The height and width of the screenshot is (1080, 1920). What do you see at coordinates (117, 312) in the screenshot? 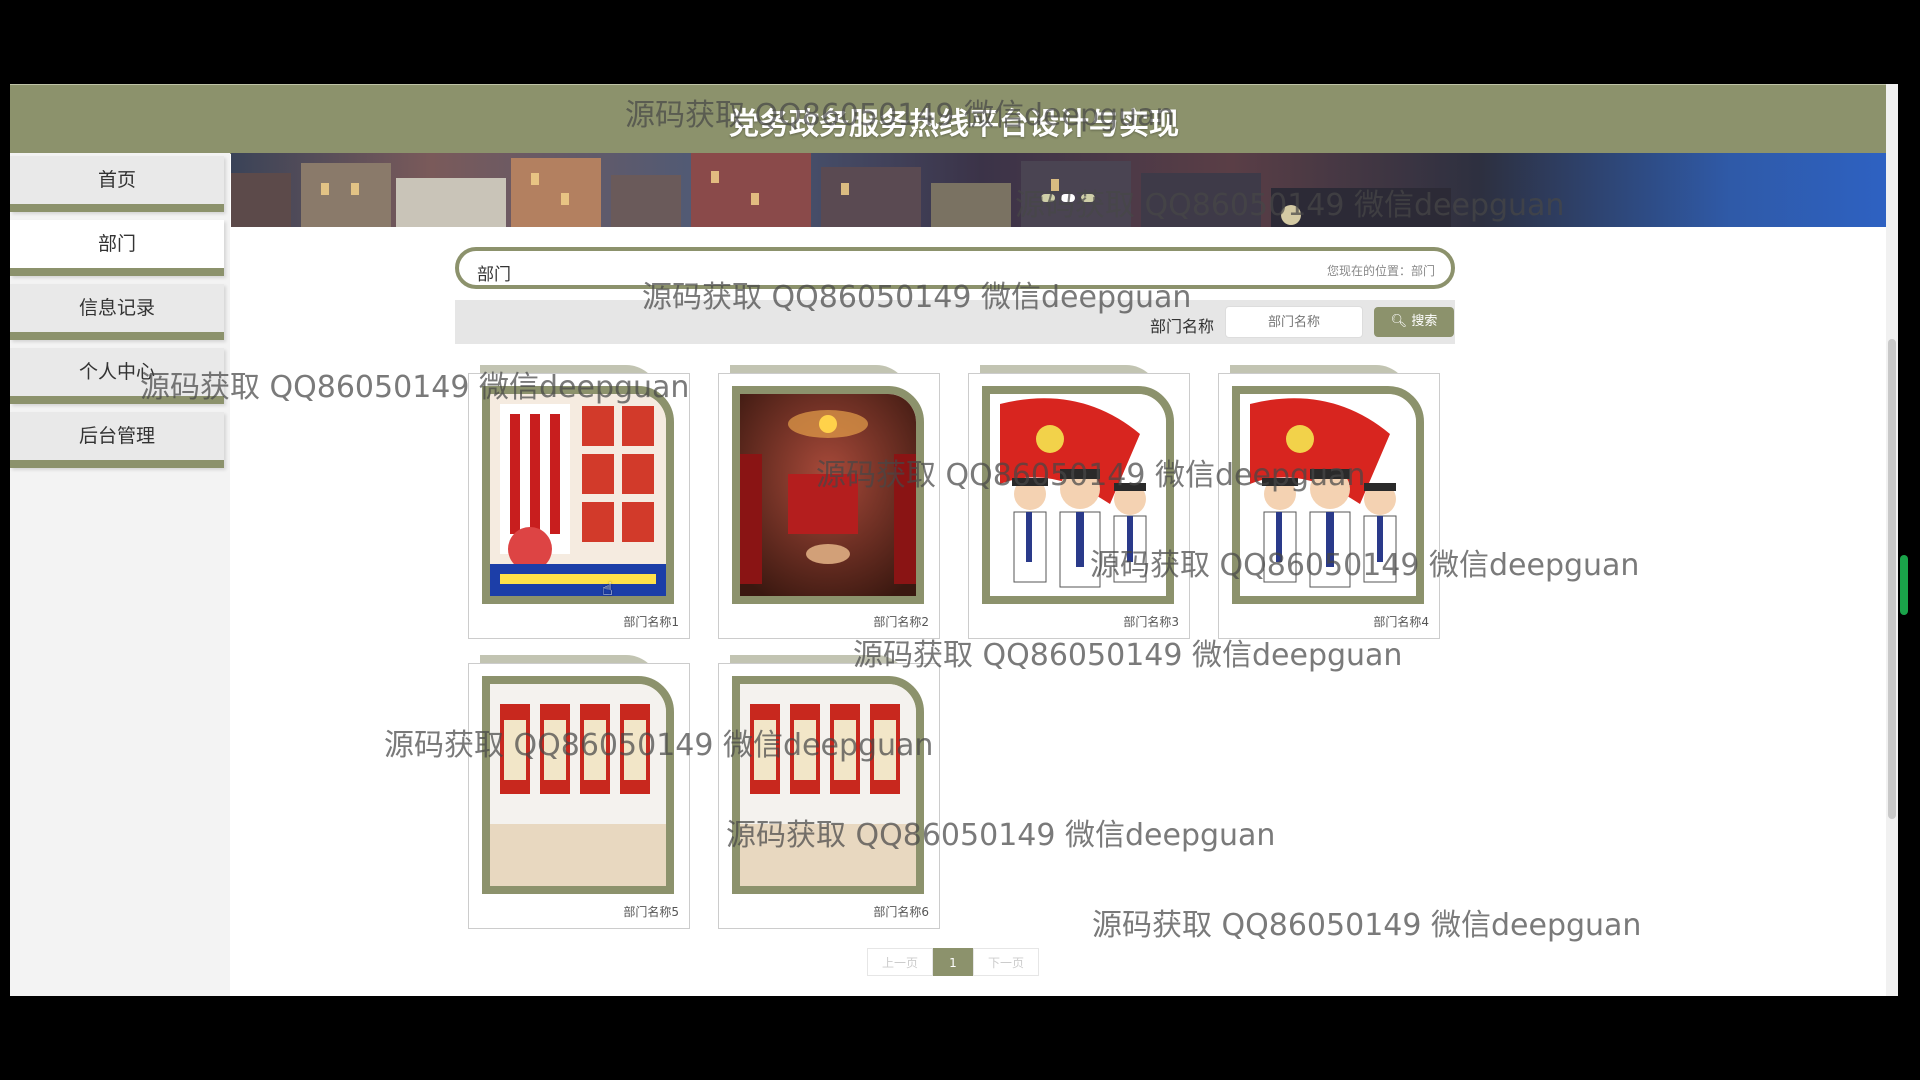
I see `sidebar-item-info-records: 信息记录` at bounding box center [117, 312].